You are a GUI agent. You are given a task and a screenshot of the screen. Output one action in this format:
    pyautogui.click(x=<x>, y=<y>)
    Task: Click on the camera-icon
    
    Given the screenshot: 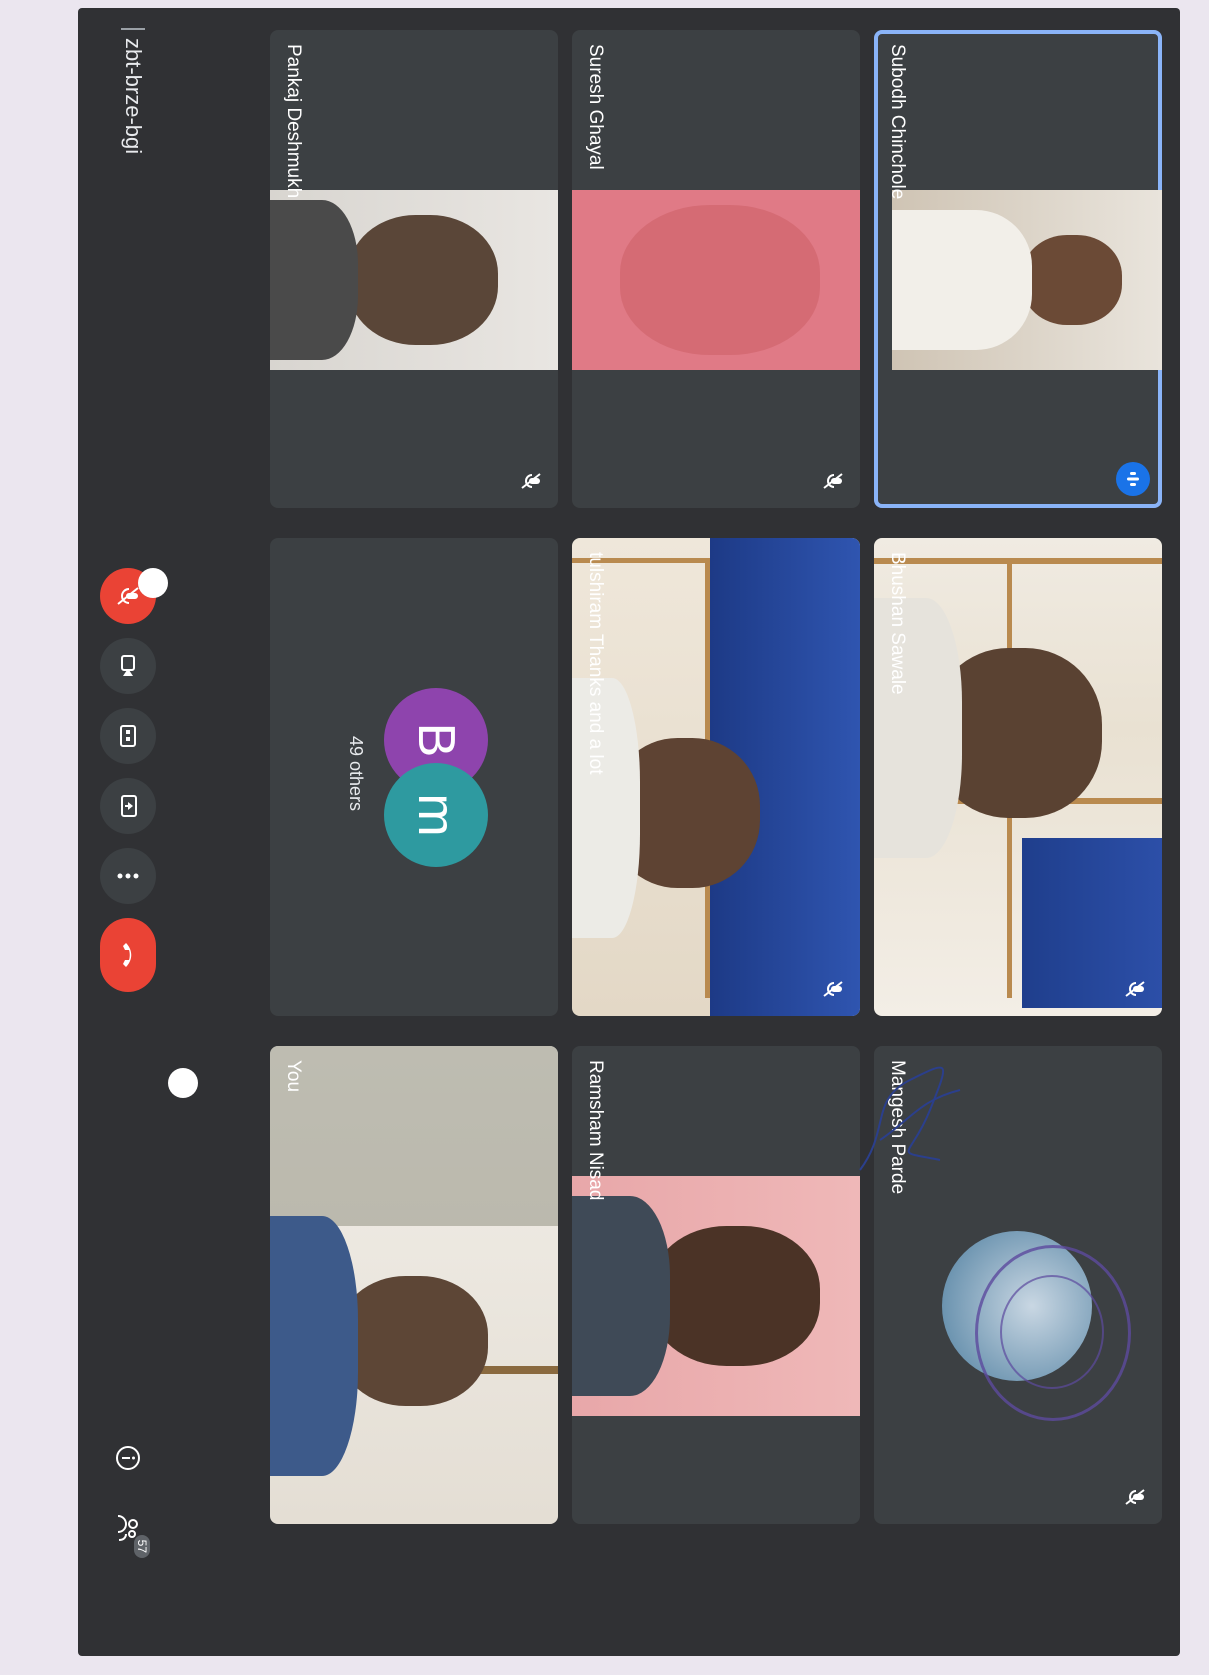 What is the action you would take?
    pyautogui.click(x=128, y=665)
    